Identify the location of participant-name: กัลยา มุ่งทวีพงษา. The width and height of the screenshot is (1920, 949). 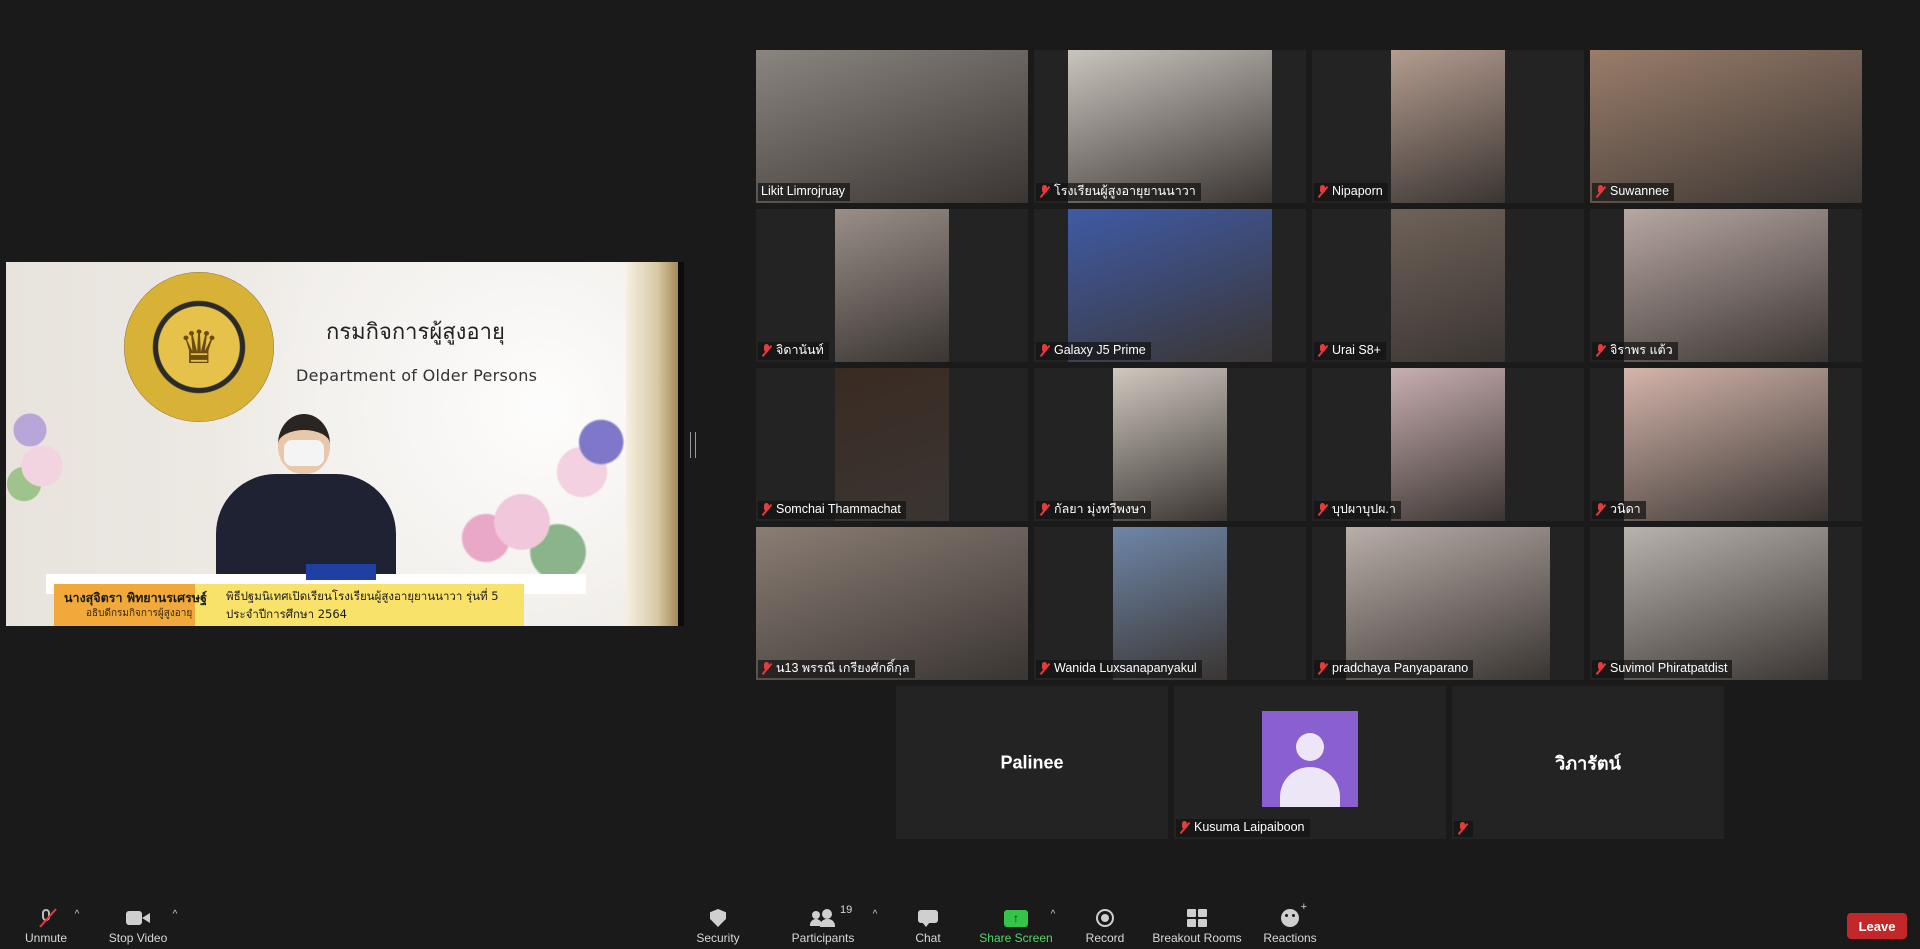
(1100, 509).